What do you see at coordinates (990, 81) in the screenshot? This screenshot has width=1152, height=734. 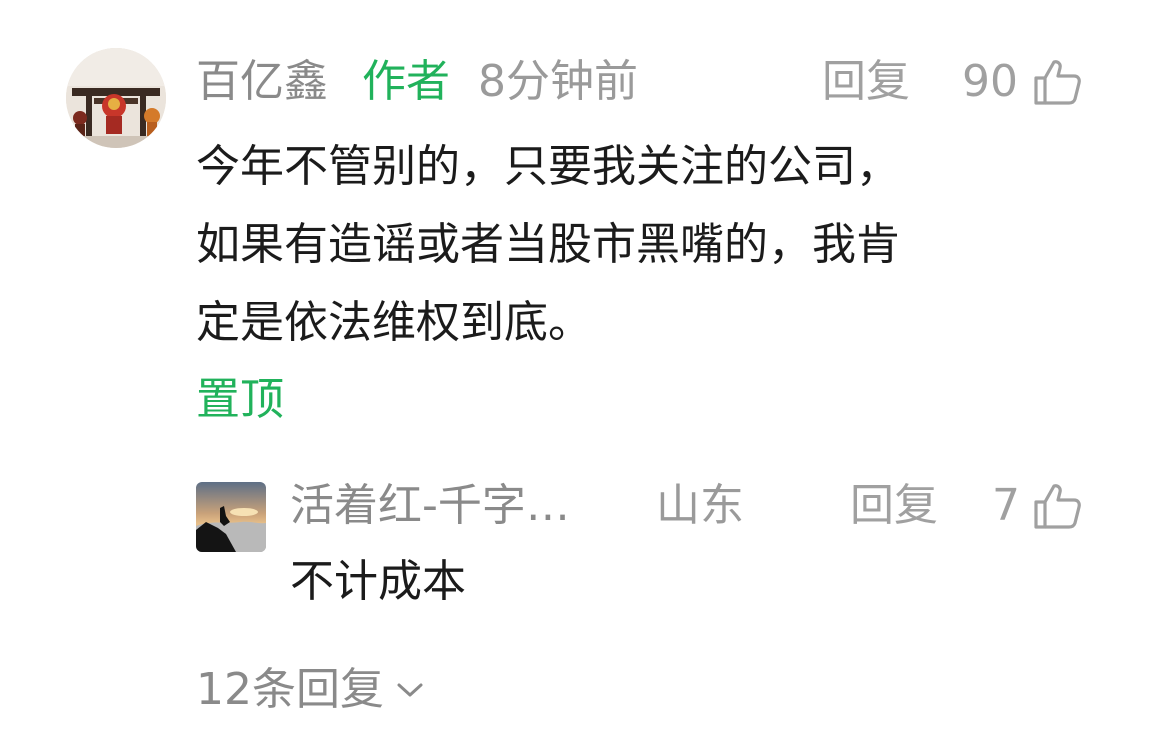 I see `like-count: 90` at bounding box center [990, 81].